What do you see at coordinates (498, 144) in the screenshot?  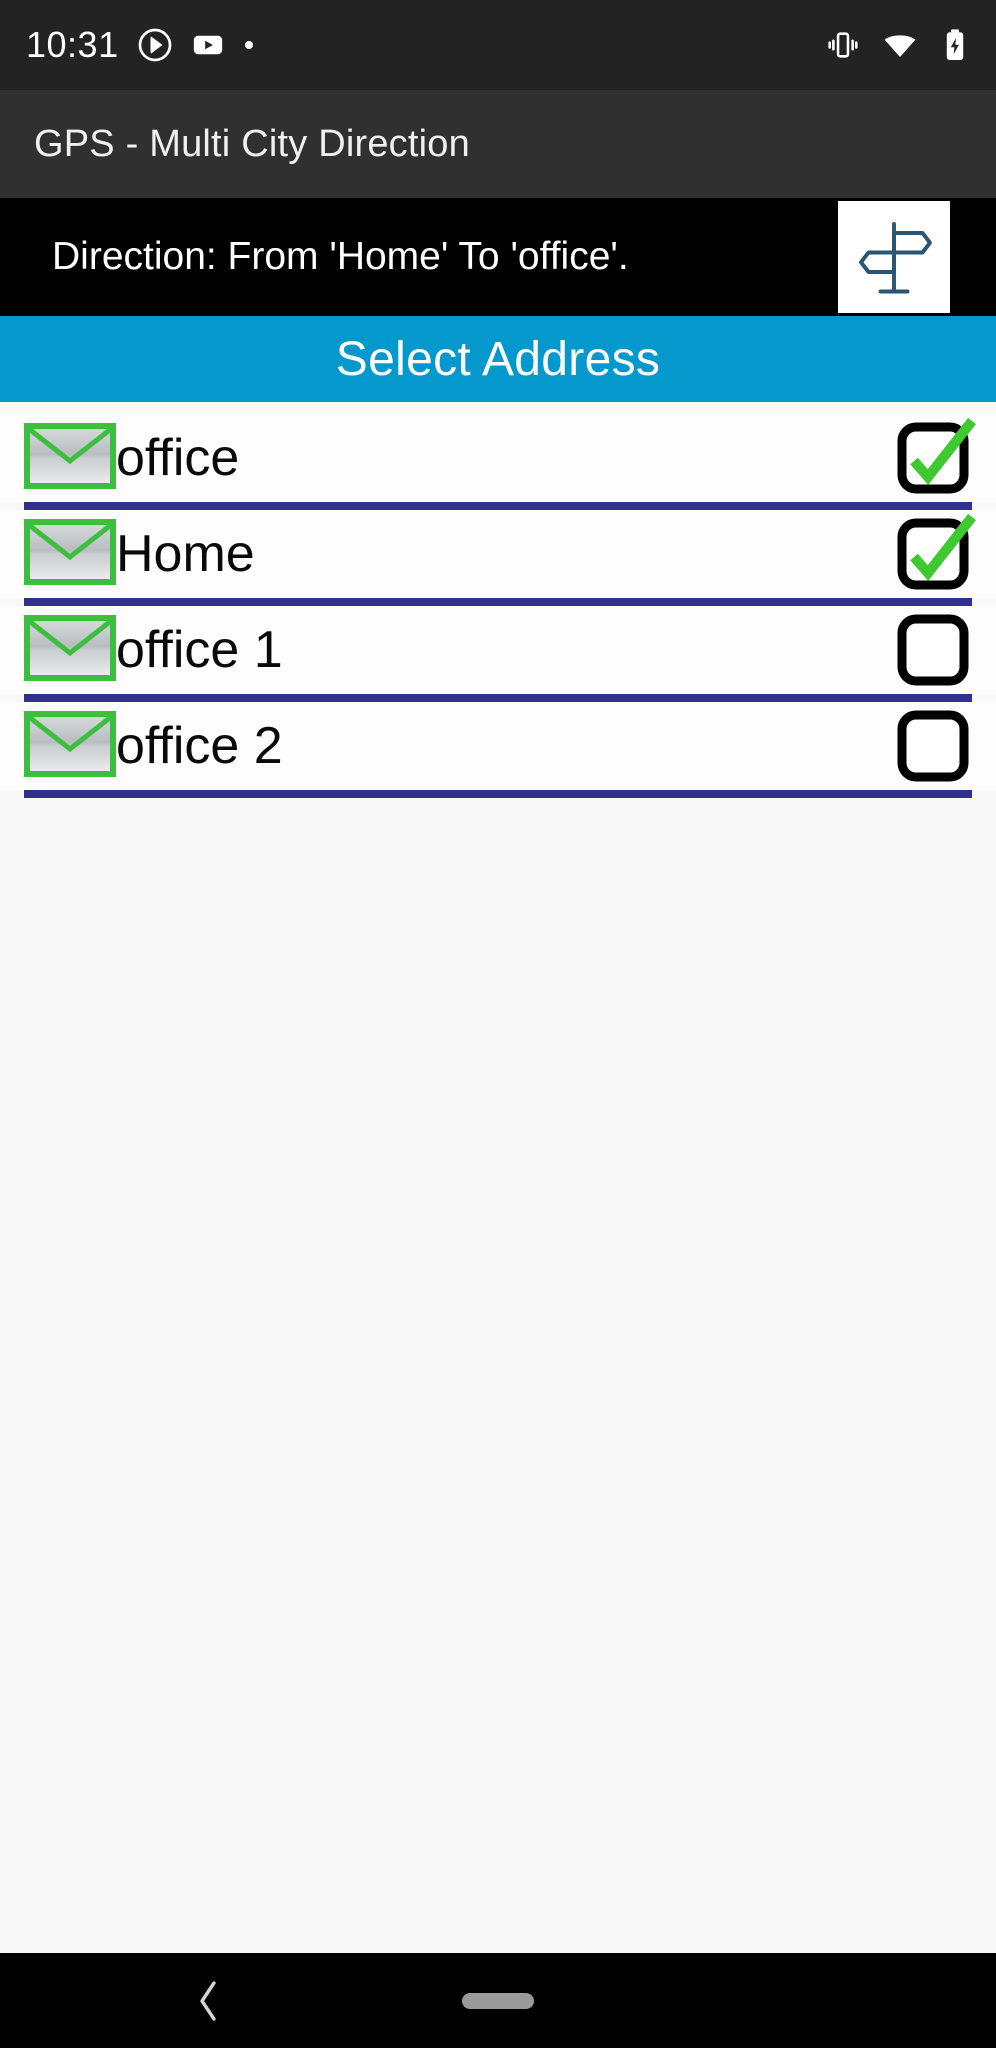 I see `app-bar: GPS - Multi City Direction` at bounding box center [498, 144].